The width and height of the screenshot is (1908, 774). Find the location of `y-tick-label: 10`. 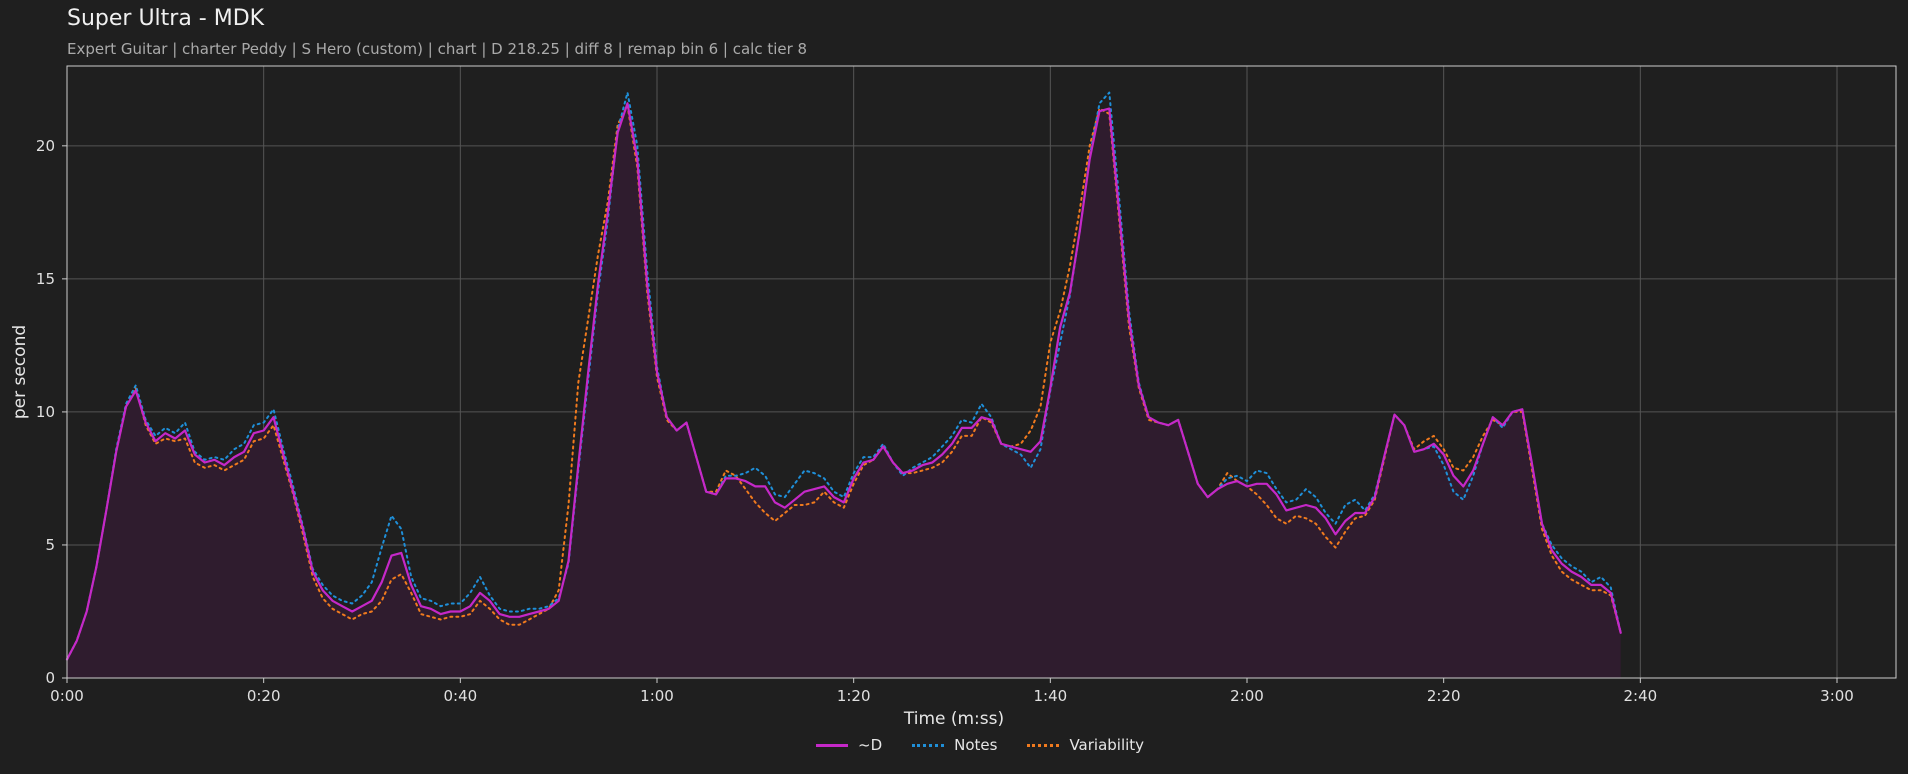

y-tick-label: 10 is located at coordinates (45, 412).